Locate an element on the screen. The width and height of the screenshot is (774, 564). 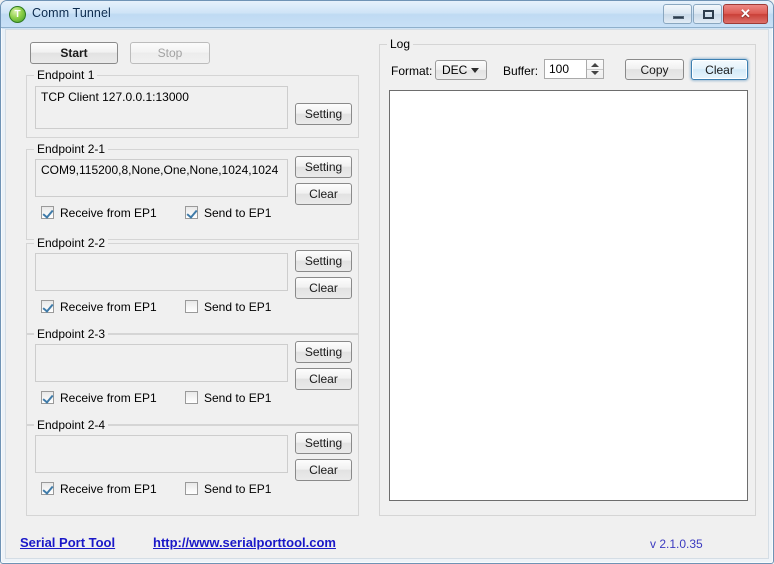
close-icon: ✕ is located at coordinates (745, 13).